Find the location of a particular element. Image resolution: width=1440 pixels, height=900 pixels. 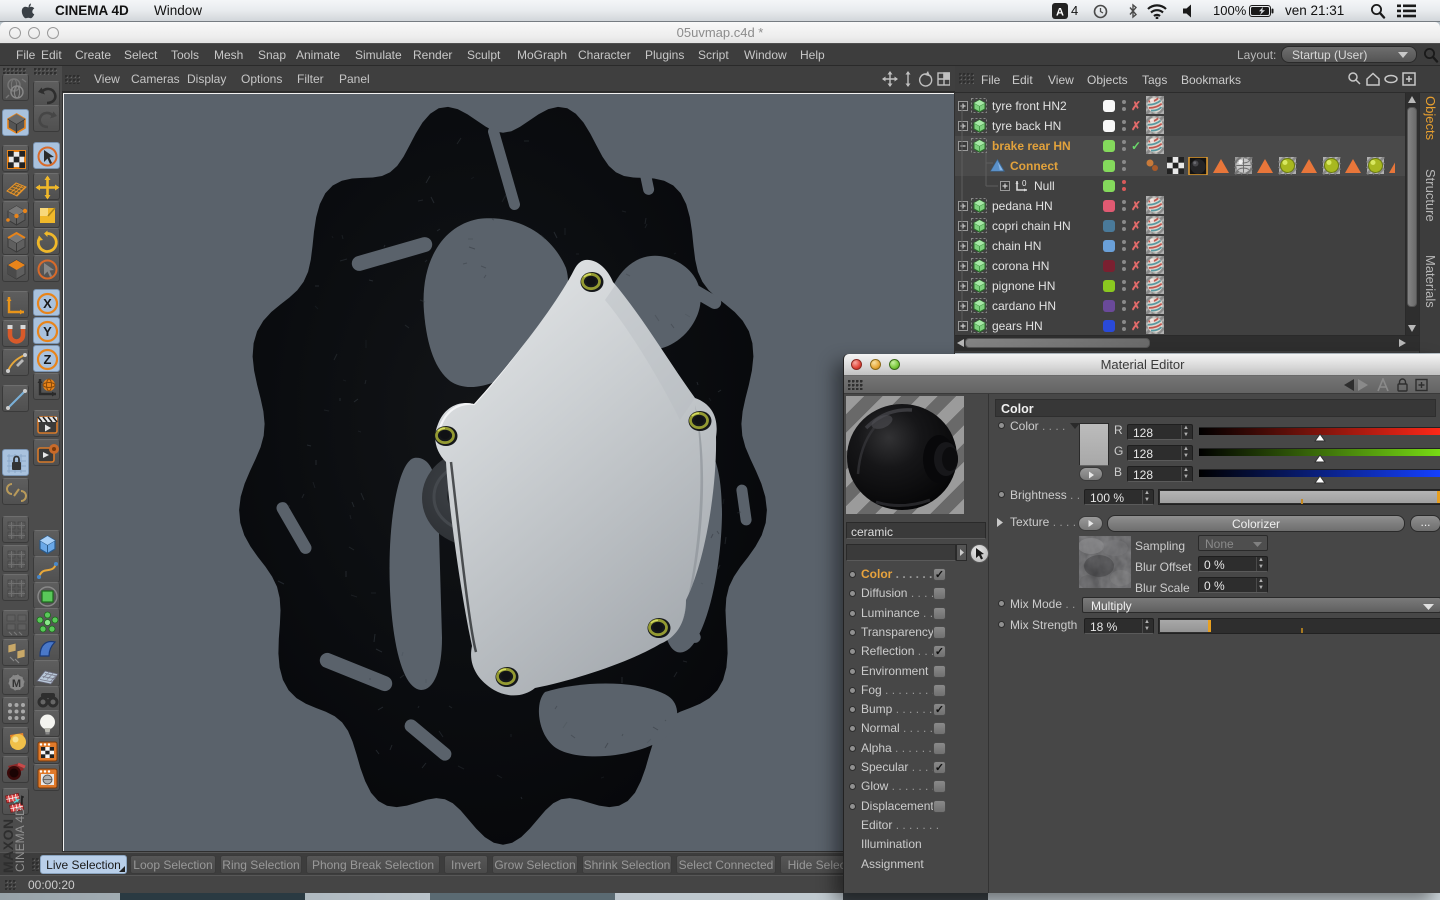

svg-text: A is located at coordinates (1060, 13).